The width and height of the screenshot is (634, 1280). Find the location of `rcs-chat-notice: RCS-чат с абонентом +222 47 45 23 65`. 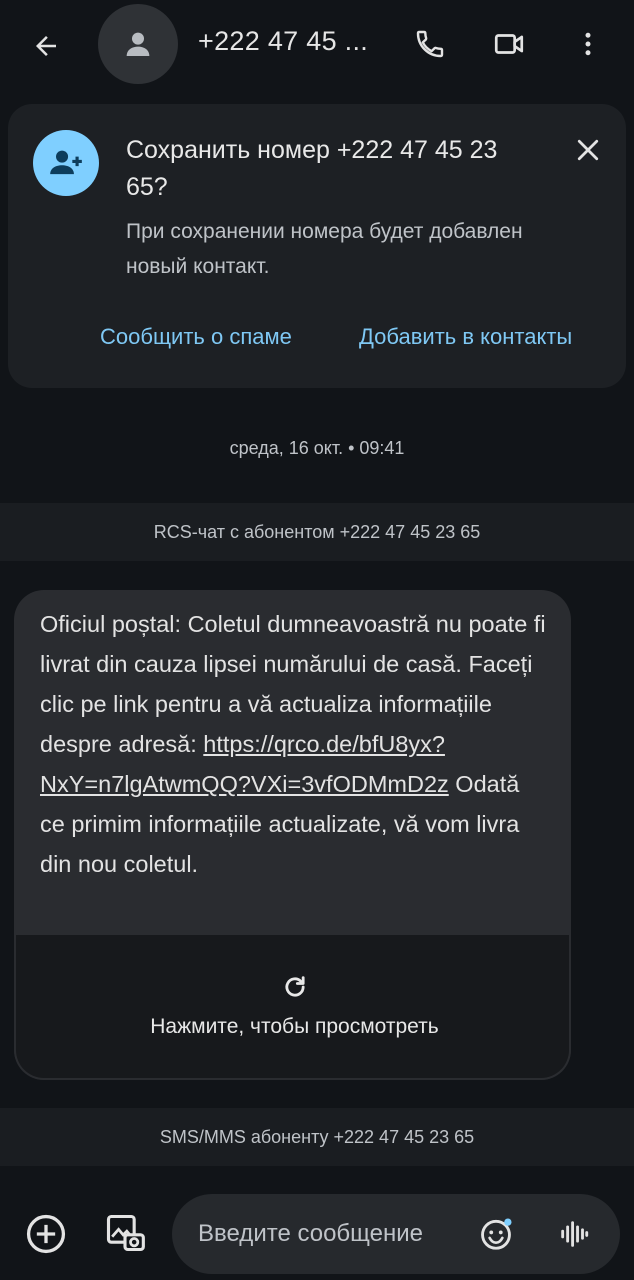

rcs-chat-notice: RCS-чат с абонентом +222 47 45 23 65 is located at coordinates (317, 532).